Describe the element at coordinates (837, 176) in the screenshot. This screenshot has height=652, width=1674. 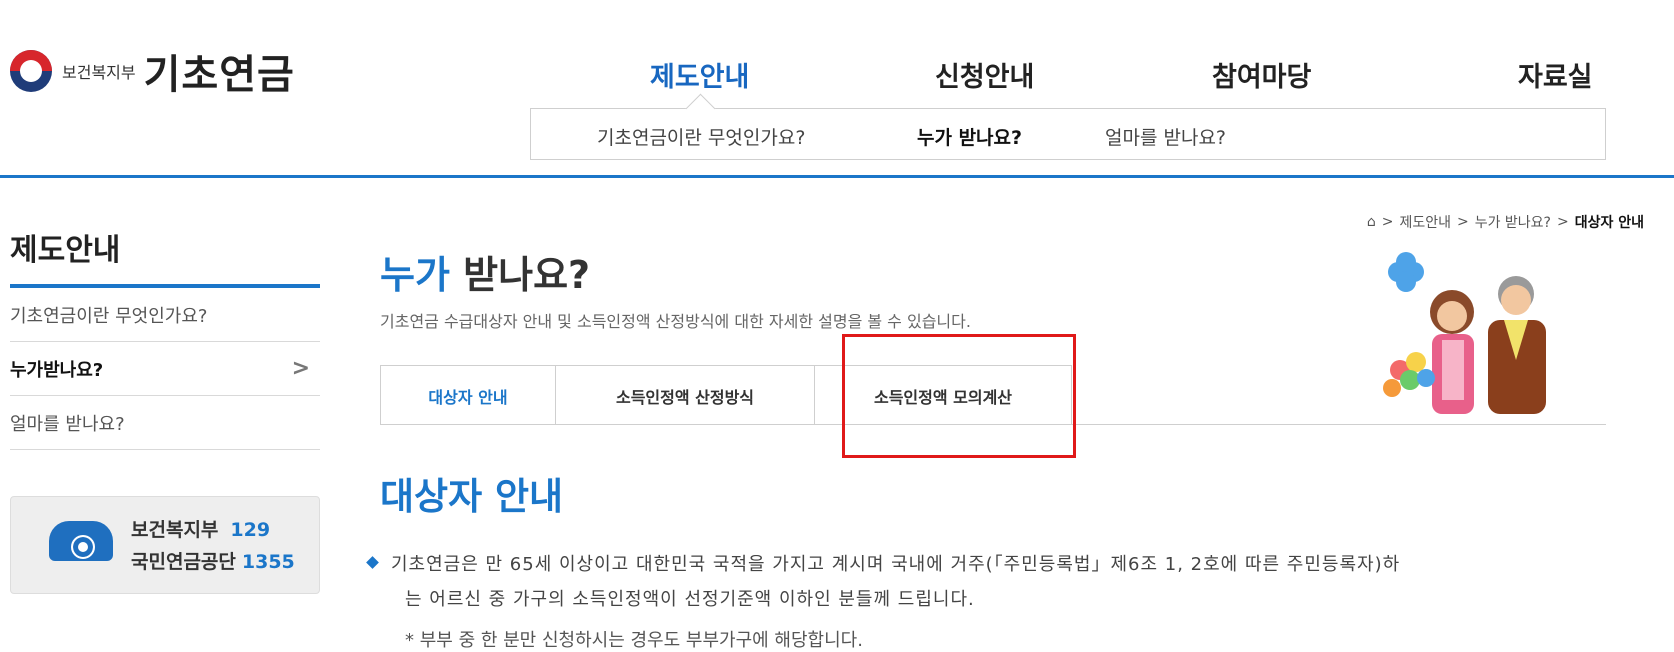
I see `header-divider` at that location.